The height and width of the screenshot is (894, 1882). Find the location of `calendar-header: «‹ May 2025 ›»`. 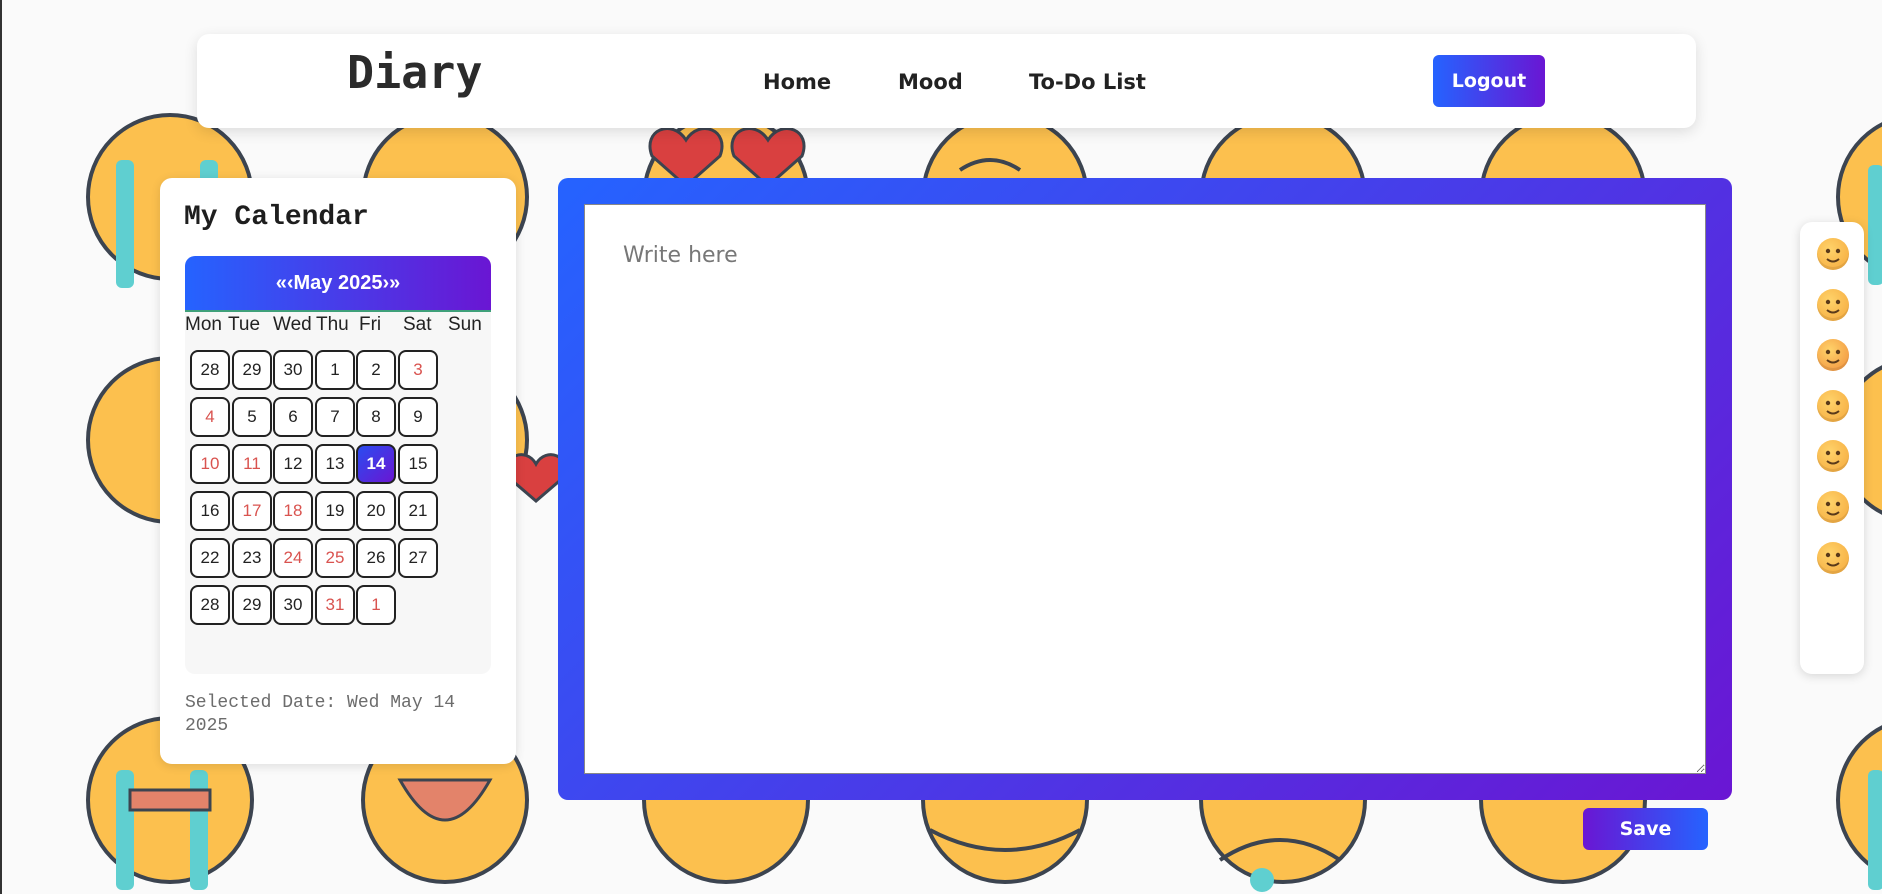

calendar-header: «‹ May 2025 ›» is located at coordinates (338, 284).